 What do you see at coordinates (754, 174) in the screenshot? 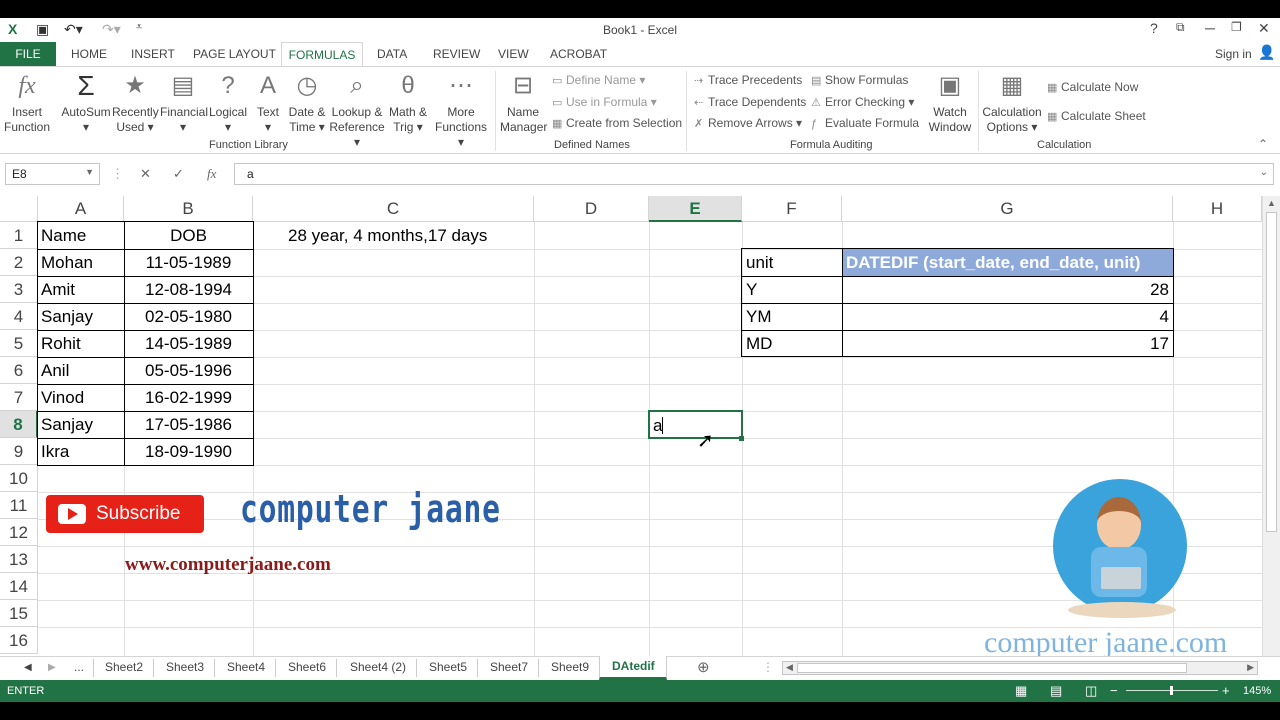
I see `formula-input: a ⌄` at bounding box center [754, 174].